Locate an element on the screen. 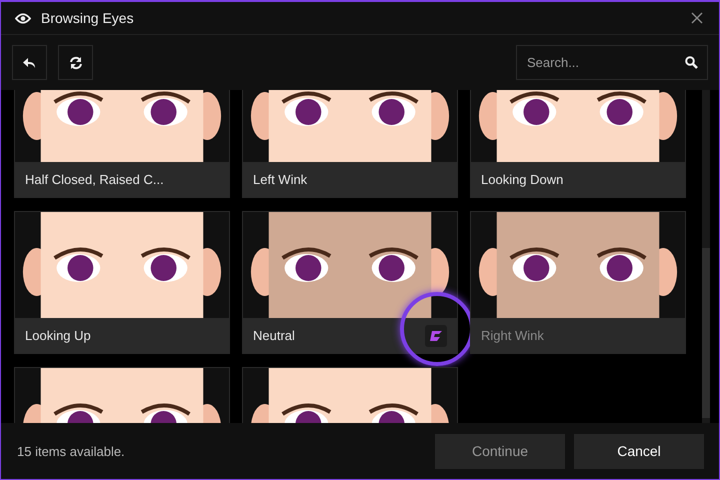 Image resolution: width=720 pixels, height=480 pixels. item-card: Looking Up is located at coordinates (122, 282).